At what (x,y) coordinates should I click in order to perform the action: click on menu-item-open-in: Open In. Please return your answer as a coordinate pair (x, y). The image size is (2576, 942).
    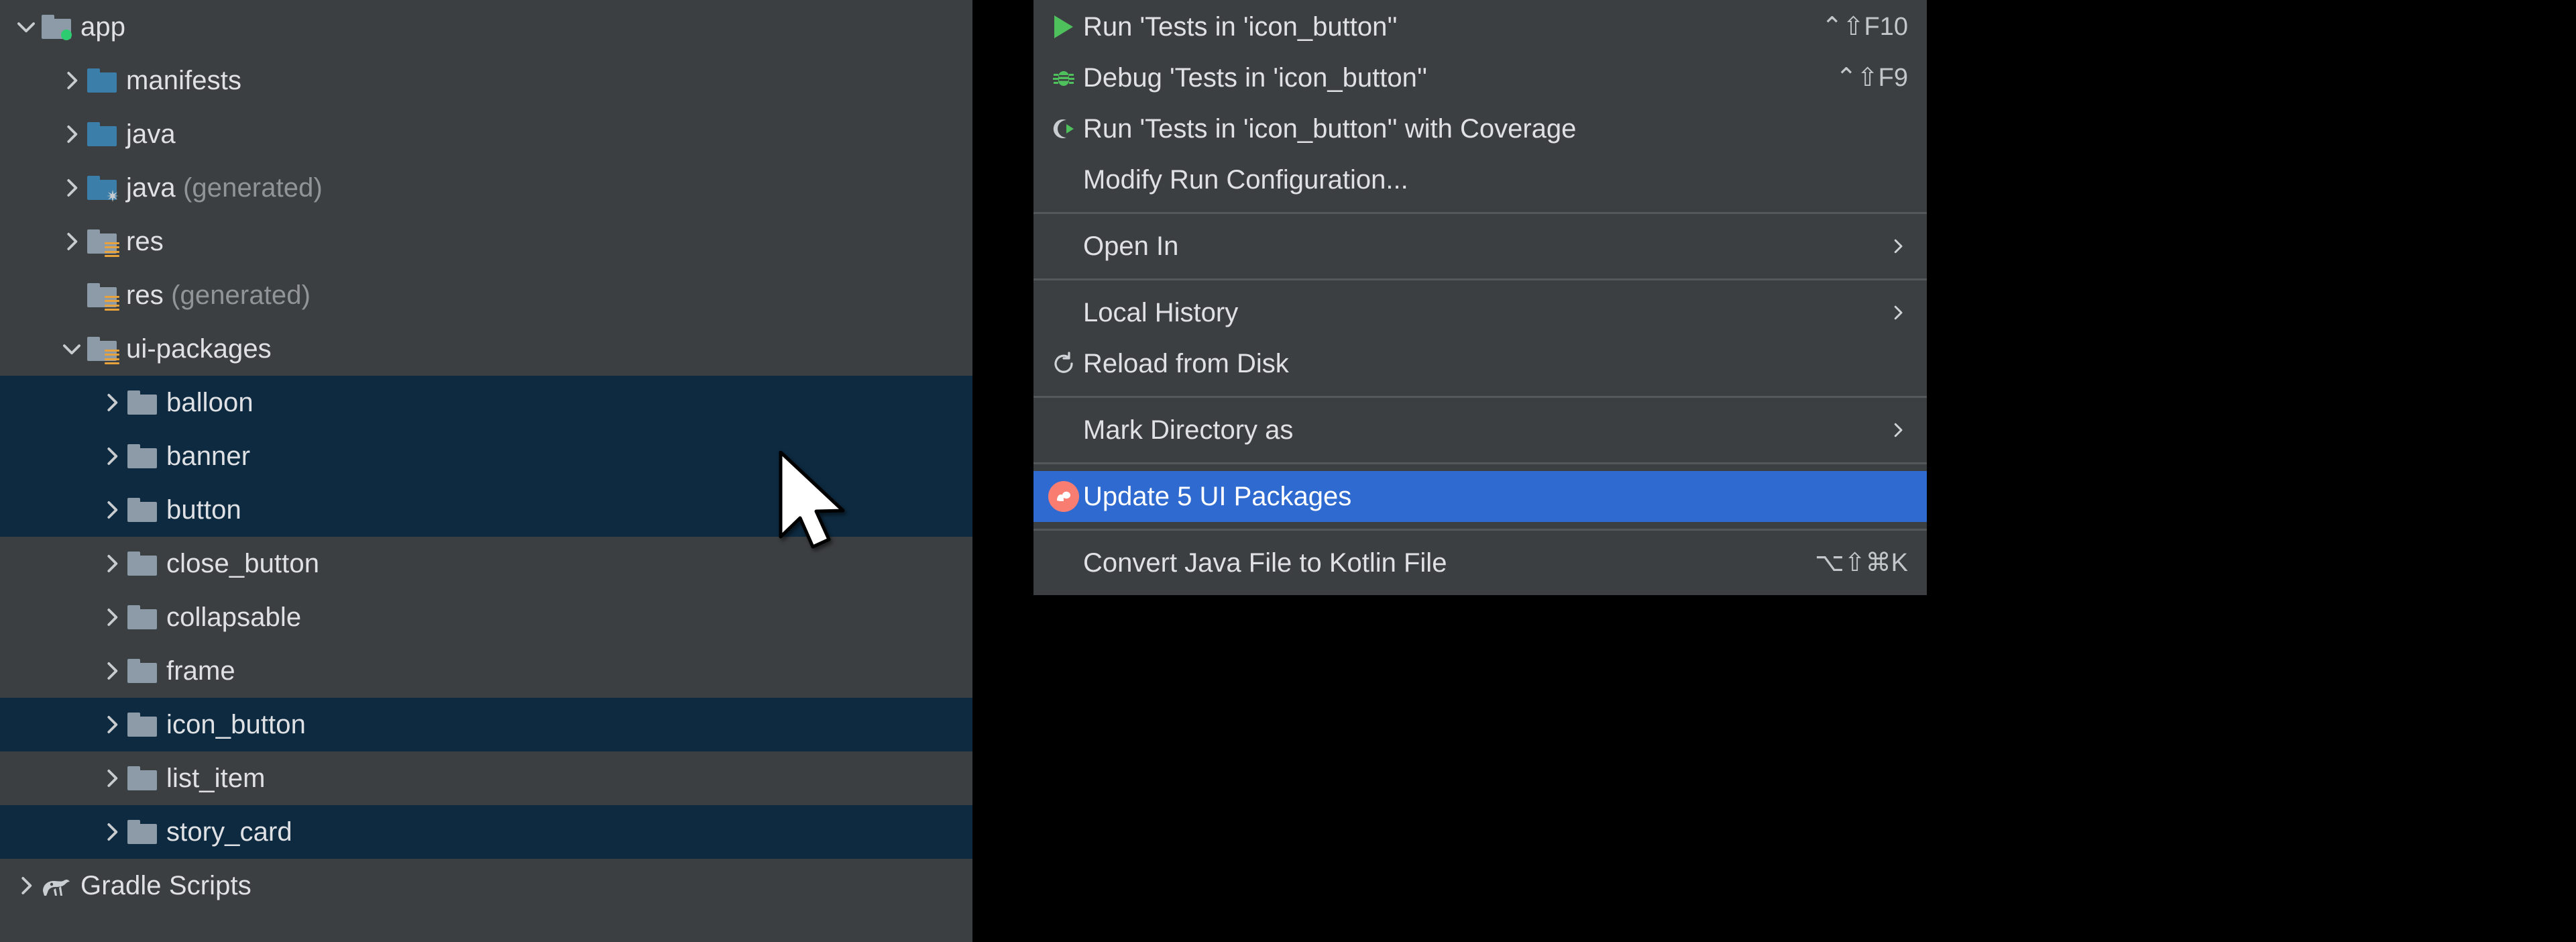
    Looking at the image, I should click on (1480, 246).